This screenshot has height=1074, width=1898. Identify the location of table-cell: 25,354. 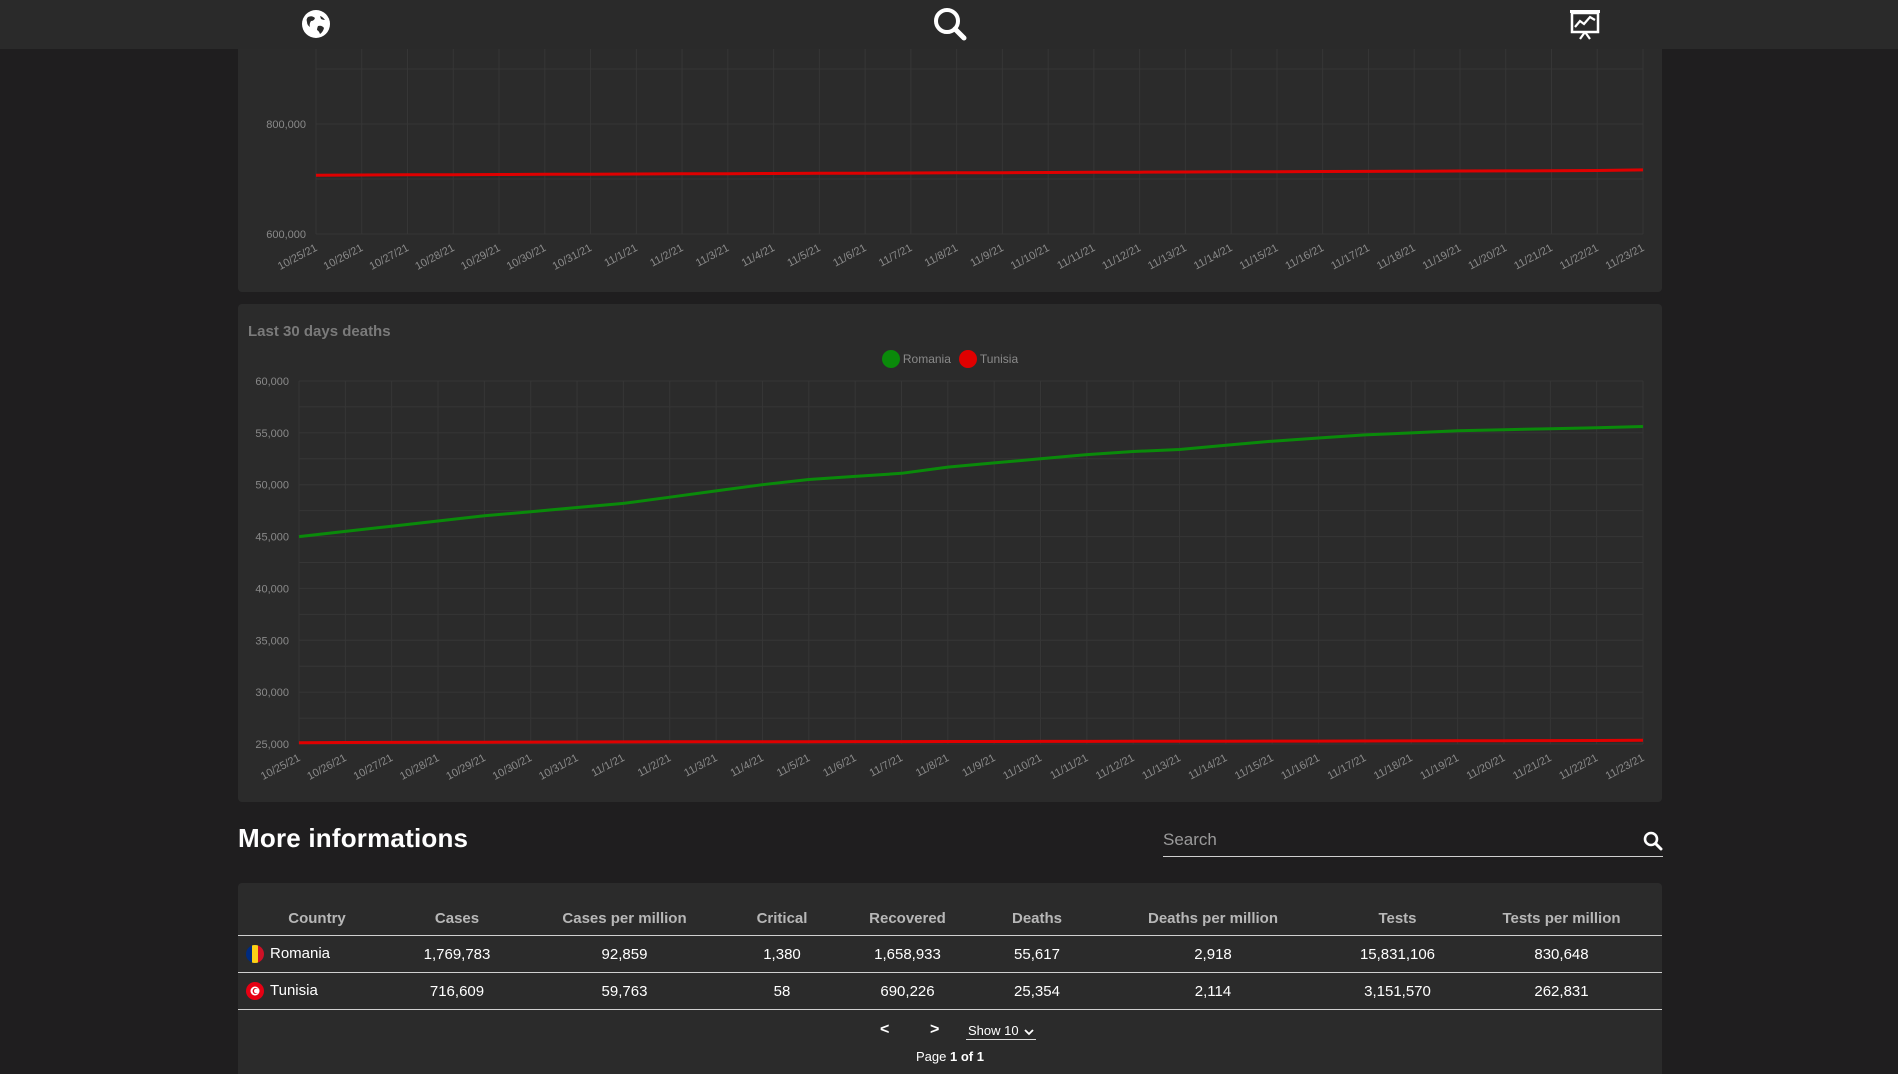
(1037, 991).